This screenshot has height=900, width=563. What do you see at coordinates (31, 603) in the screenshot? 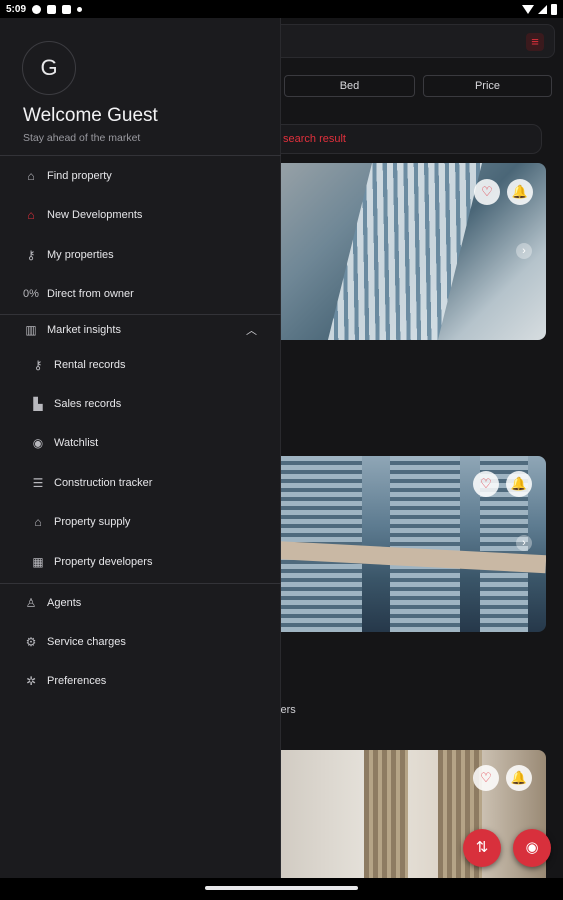
I see `person-icon: ♙` at bounding box center [31, 603].